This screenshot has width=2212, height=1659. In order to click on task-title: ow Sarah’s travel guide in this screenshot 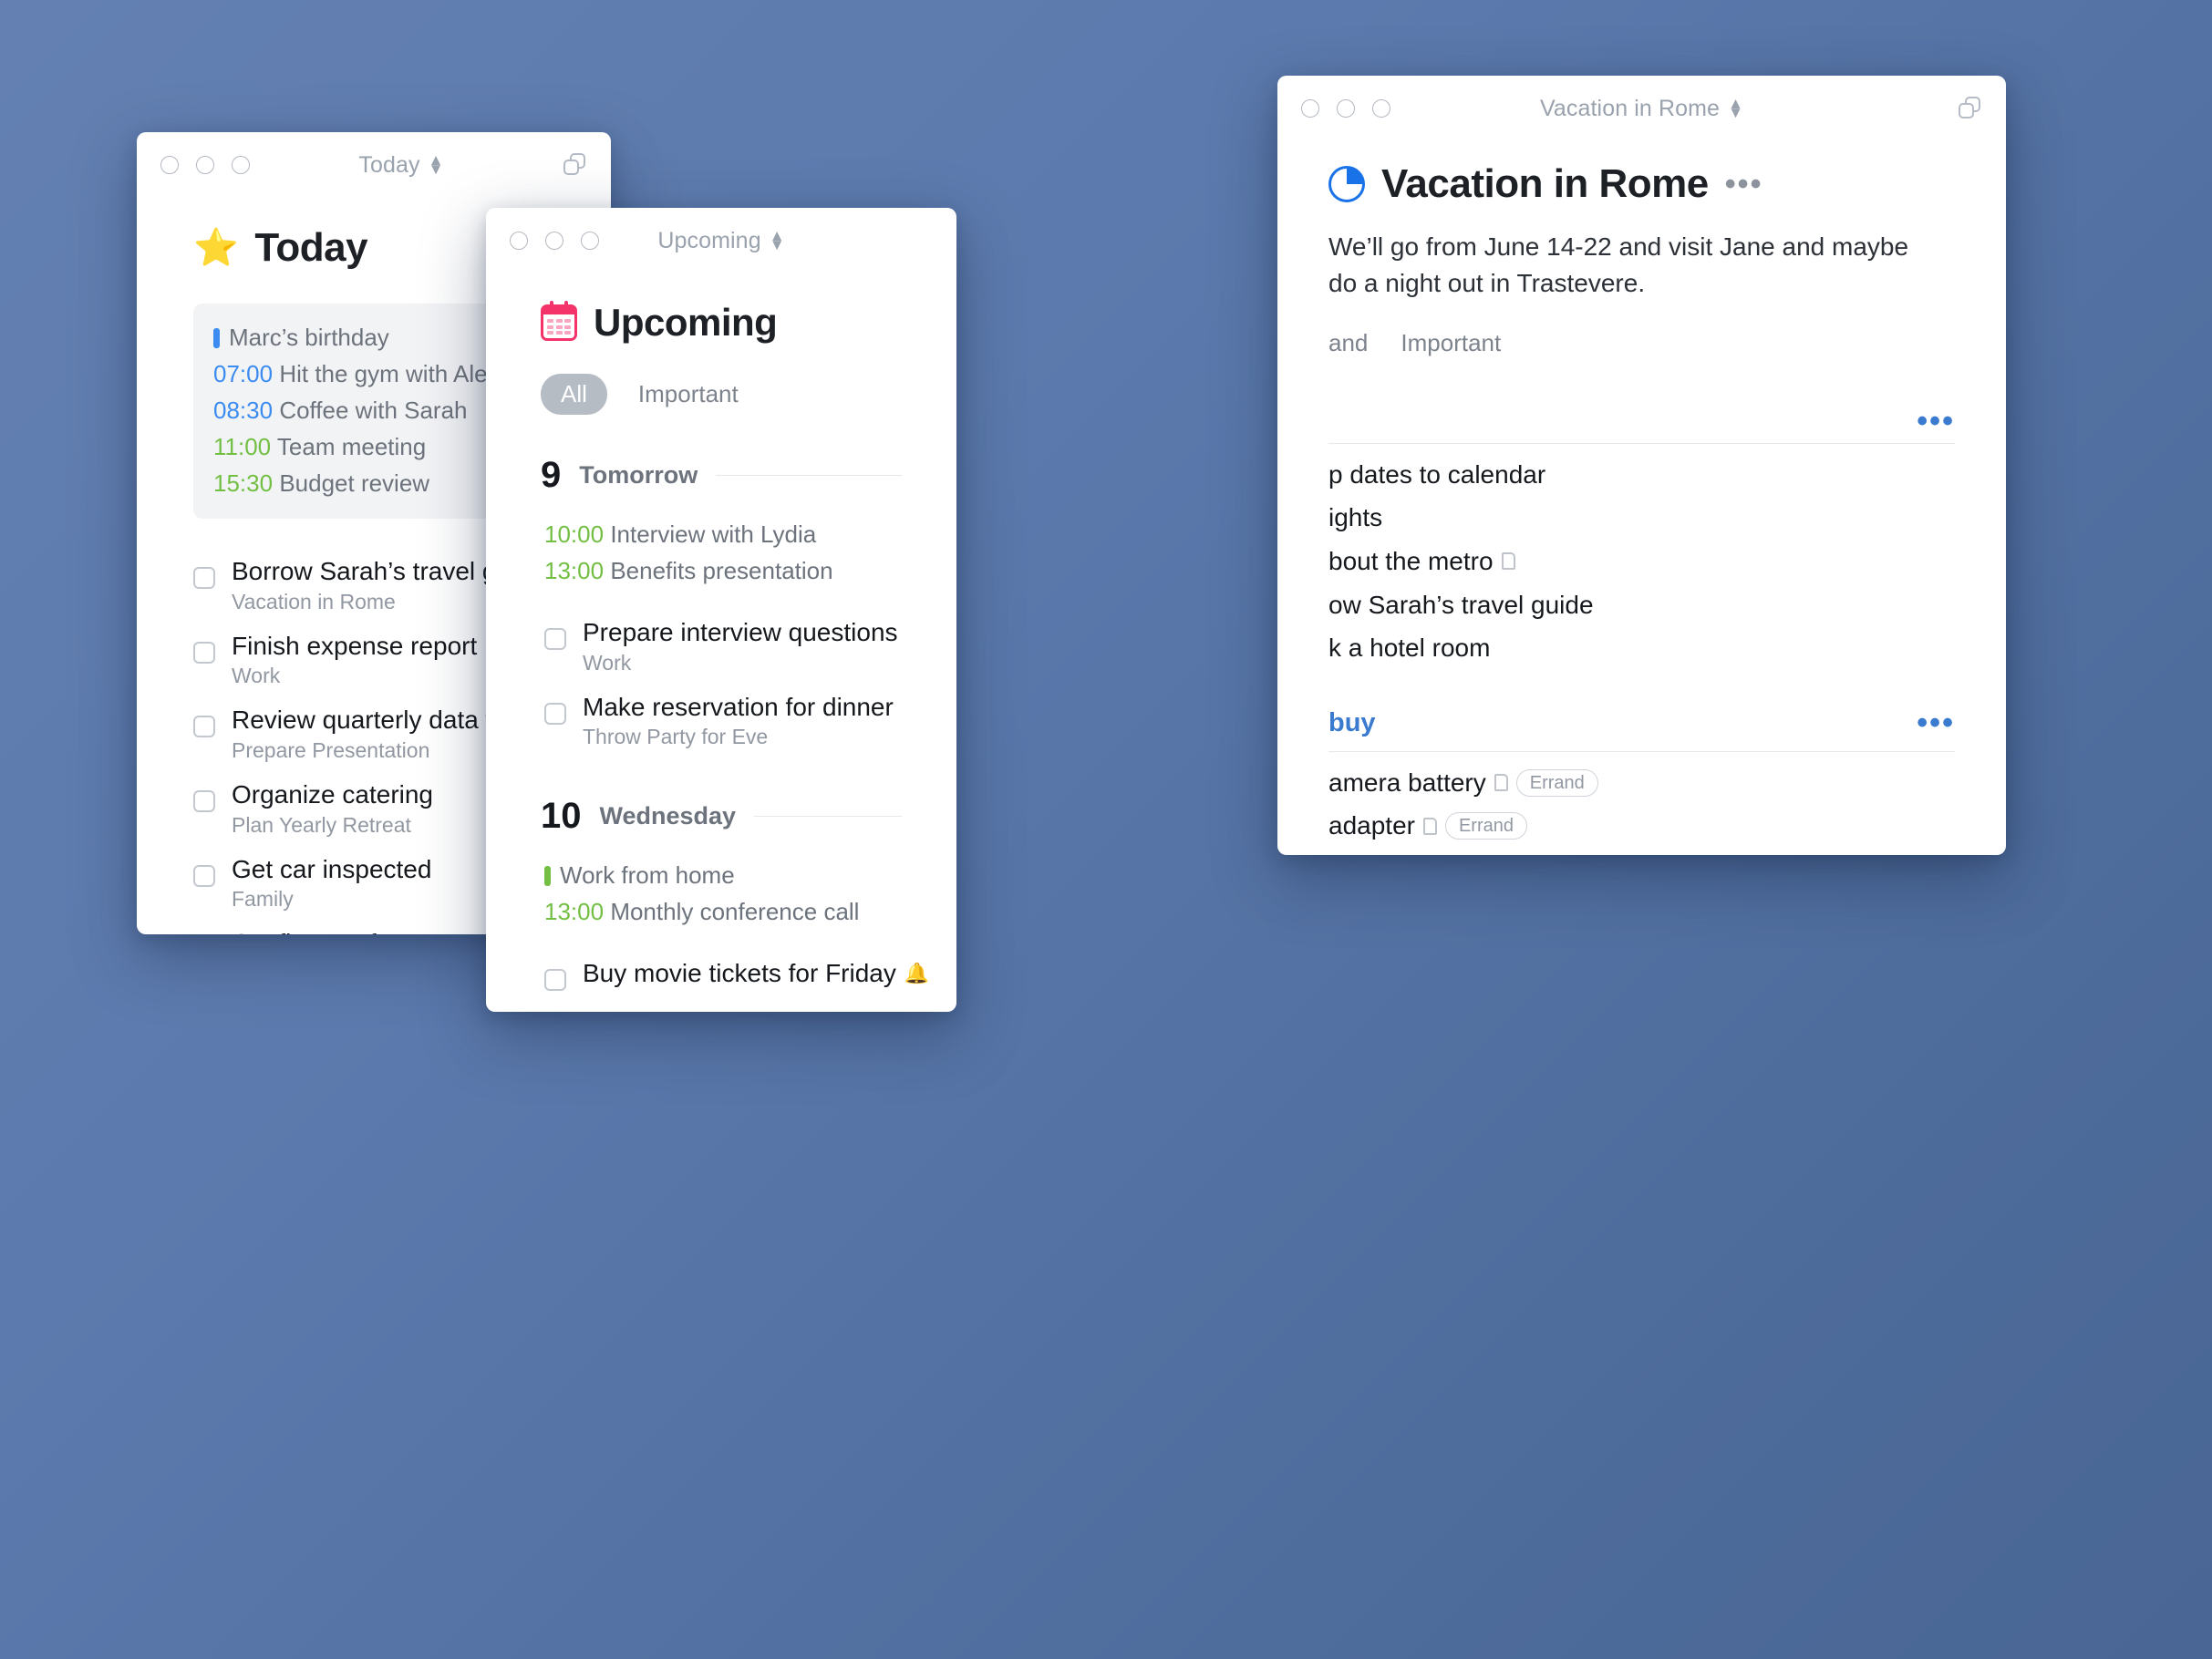, I will do `click(1461, 604)`.